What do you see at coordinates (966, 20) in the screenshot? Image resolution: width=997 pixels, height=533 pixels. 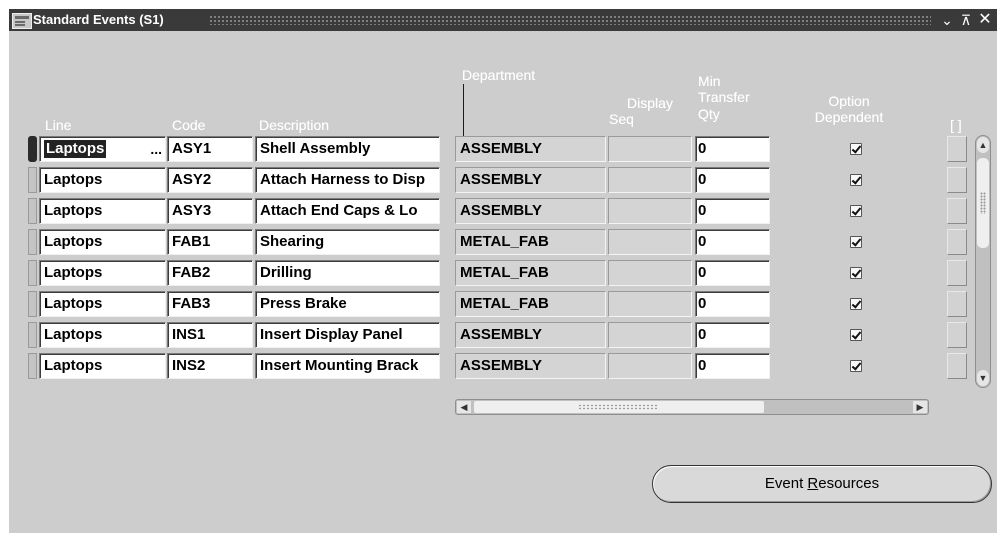 I see `maximize-icon: ⊼` at bounding box center [966, 20].